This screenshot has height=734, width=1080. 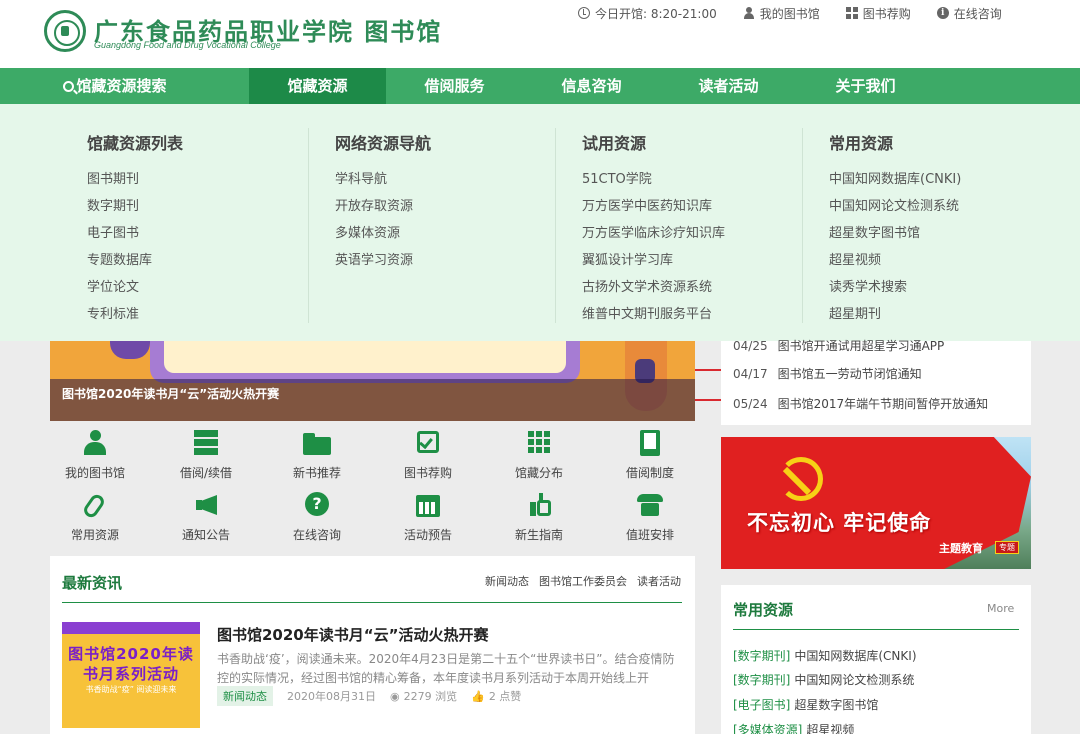 What do you see at coordinates (428, 443) in the screenshot?
I see `check-square-icon` at bounding box center [428, 443].